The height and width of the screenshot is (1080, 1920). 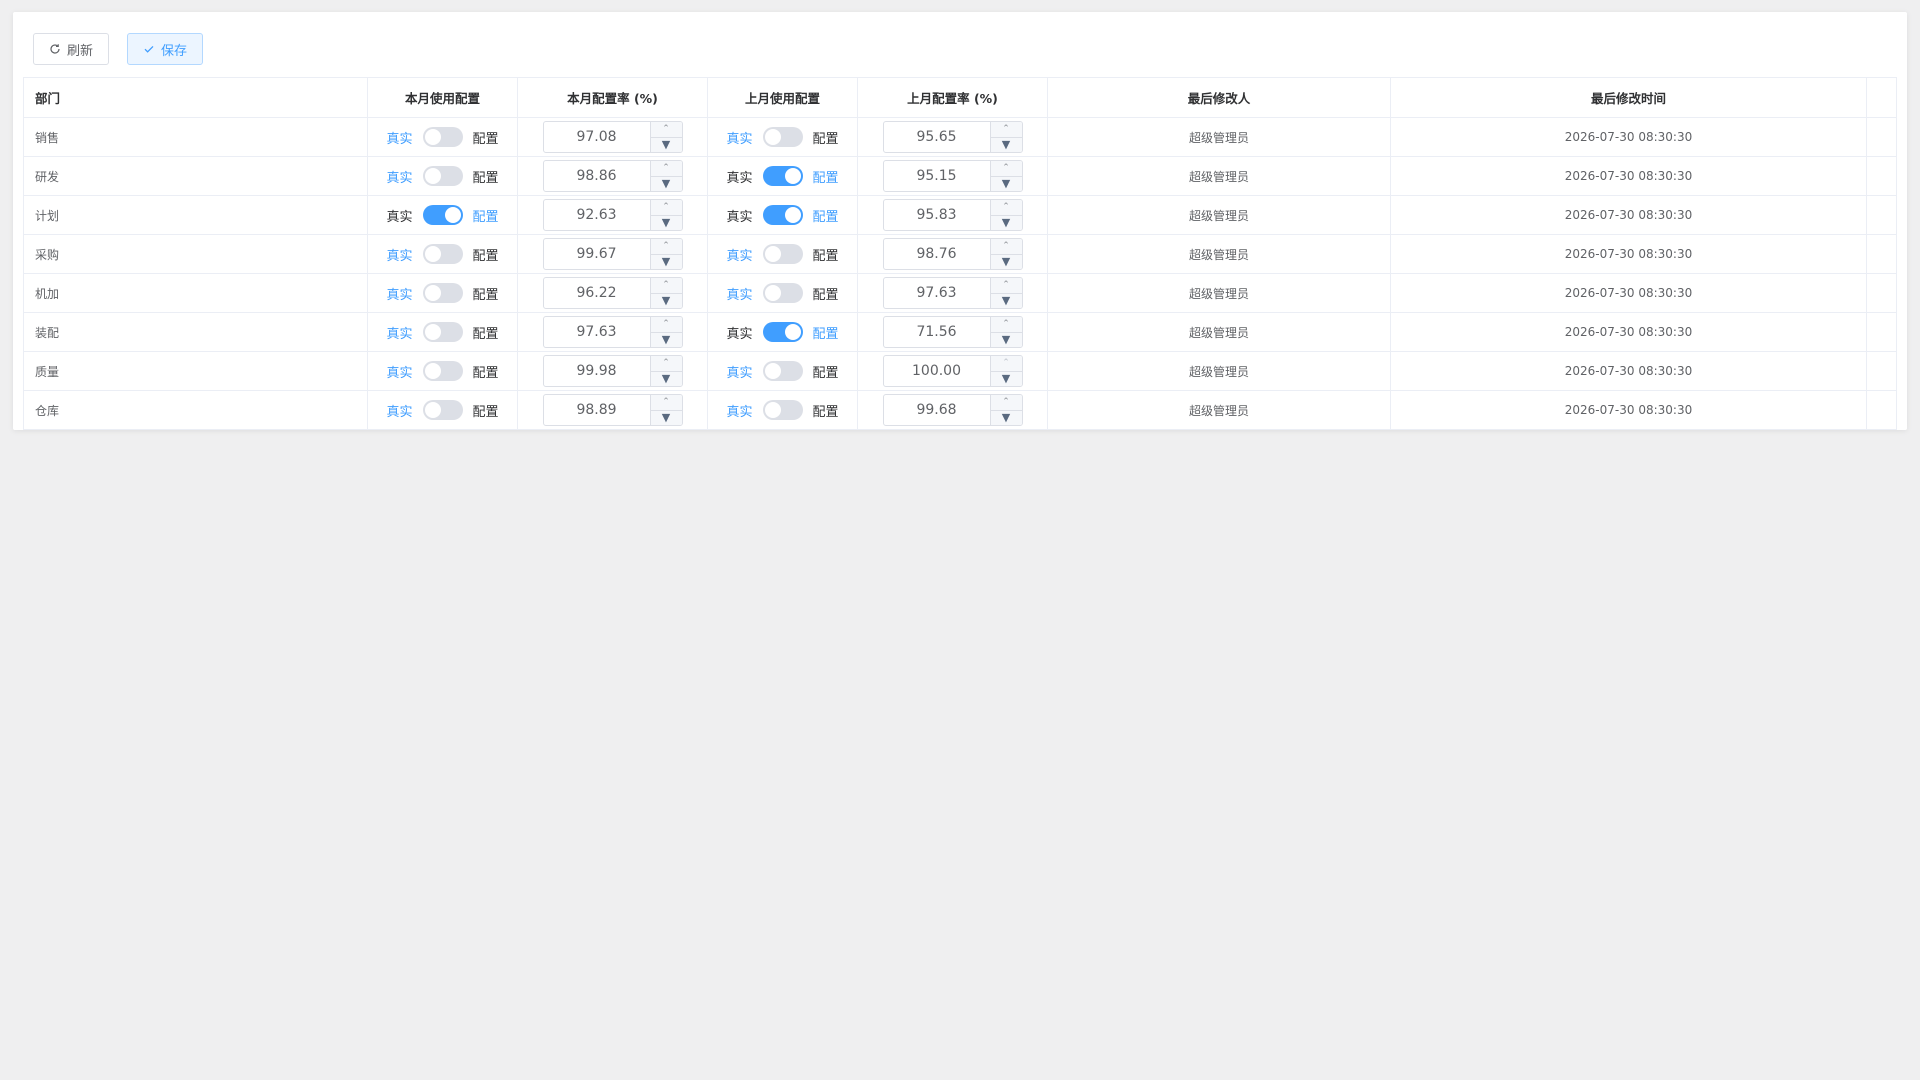 I want to click on save-button: 保存, so click(x=165, y=49).